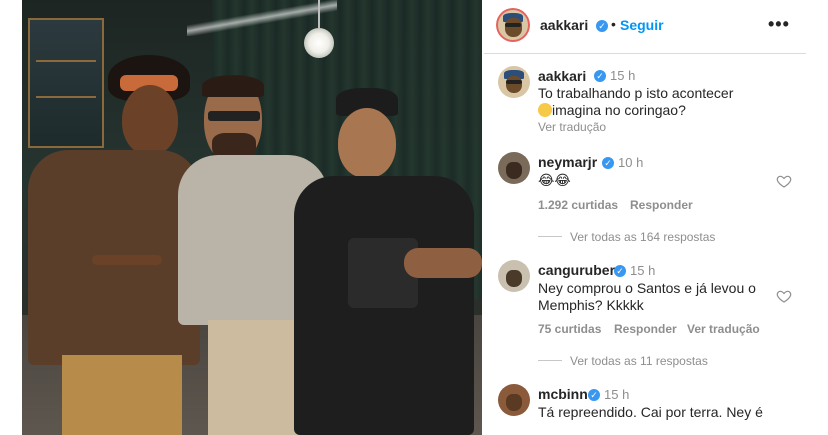 Image resolution: width=828 pixels, height=435 pixels. What do you see at coordinates (642, 237) in the screenshot?
I see `view-replies-link: Ver todas as 164 respostas` at bounding box center [642, 237].